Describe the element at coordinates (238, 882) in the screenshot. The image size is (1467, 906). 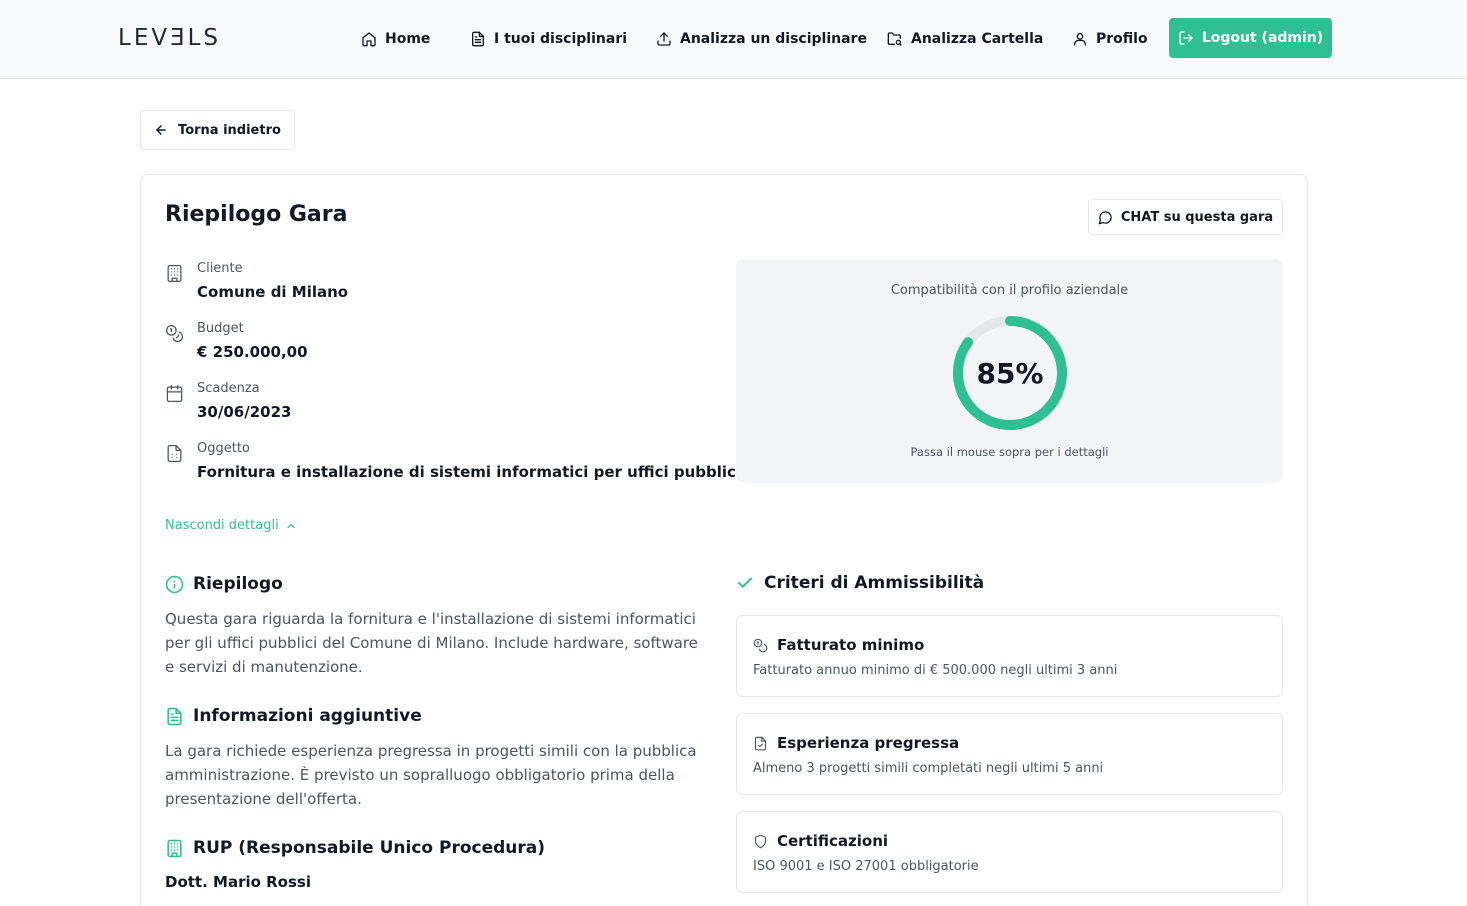
I see `rup-name: Dott. Mario Rossi` at that location.